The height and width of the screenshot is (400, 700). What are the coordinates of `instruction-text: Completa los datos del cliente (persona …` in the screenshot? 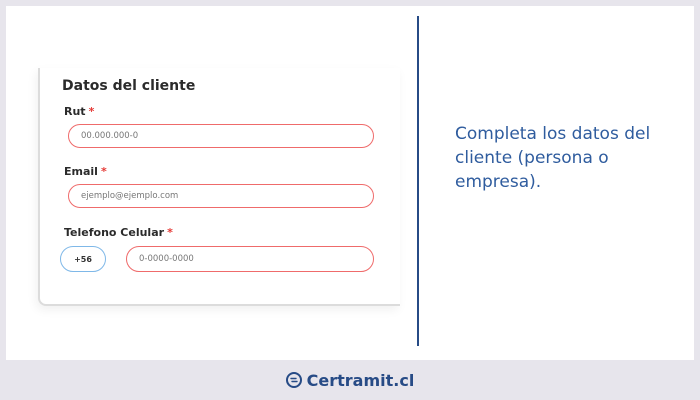 It's located at (553, 158).